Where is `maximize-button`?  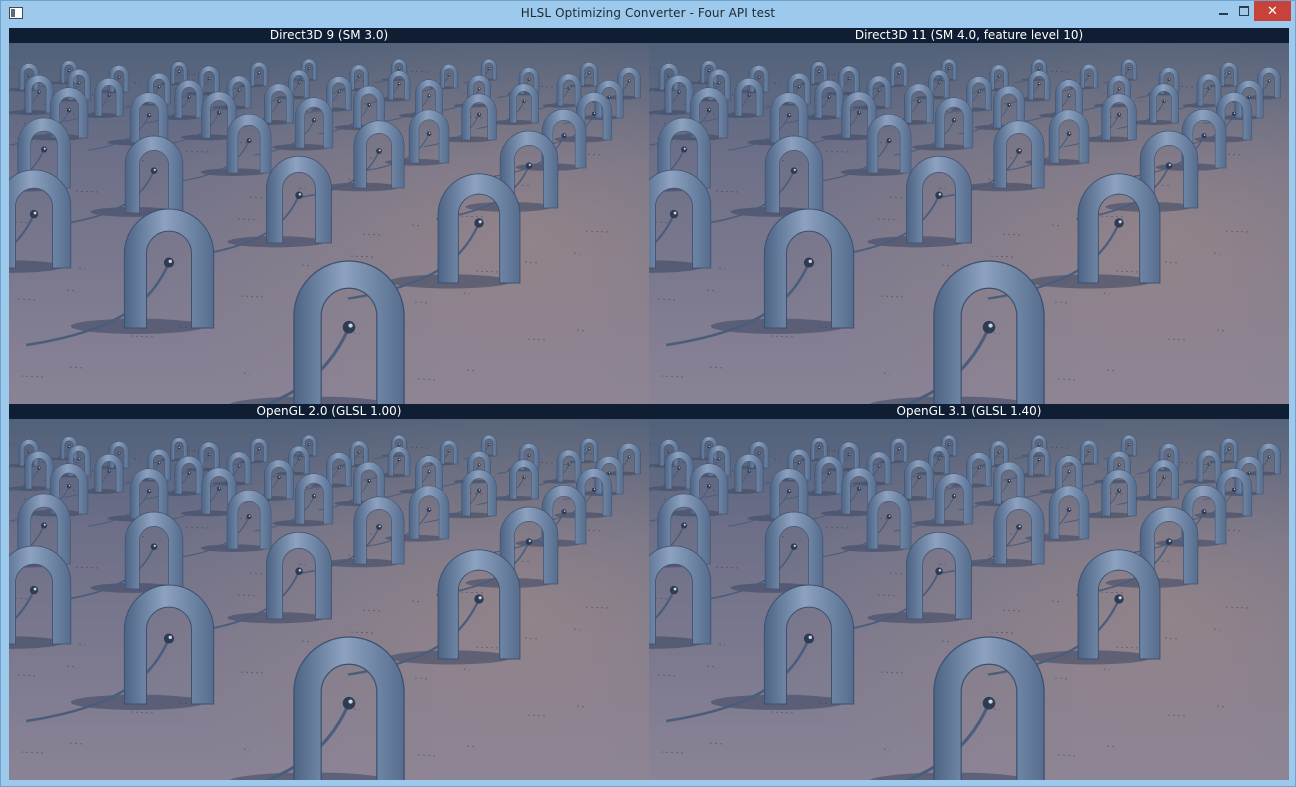 maximize-button is located at coordinates (1244, 11).